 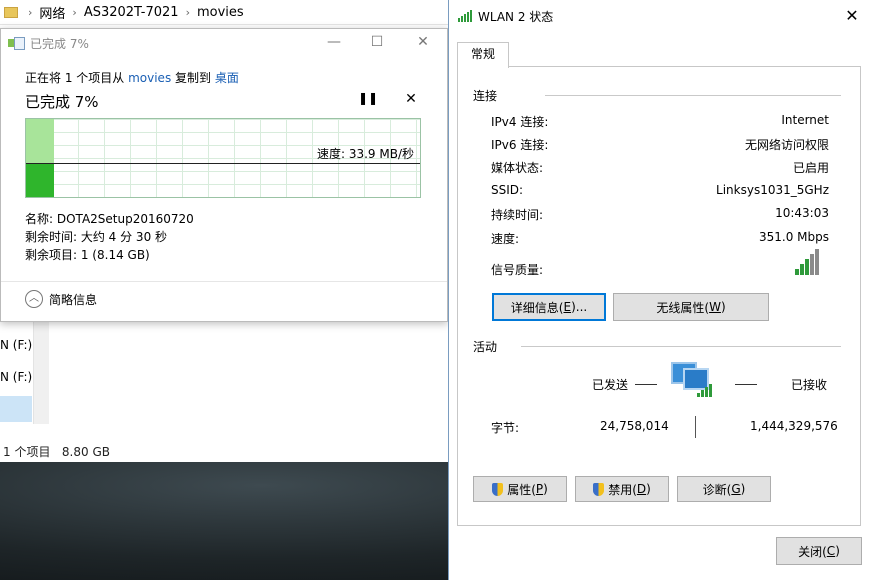 What do you see at coordinates (52, 12) in the screenshot?
I see `breadcrumb-network: 网络` at bounding box center [52, 12].